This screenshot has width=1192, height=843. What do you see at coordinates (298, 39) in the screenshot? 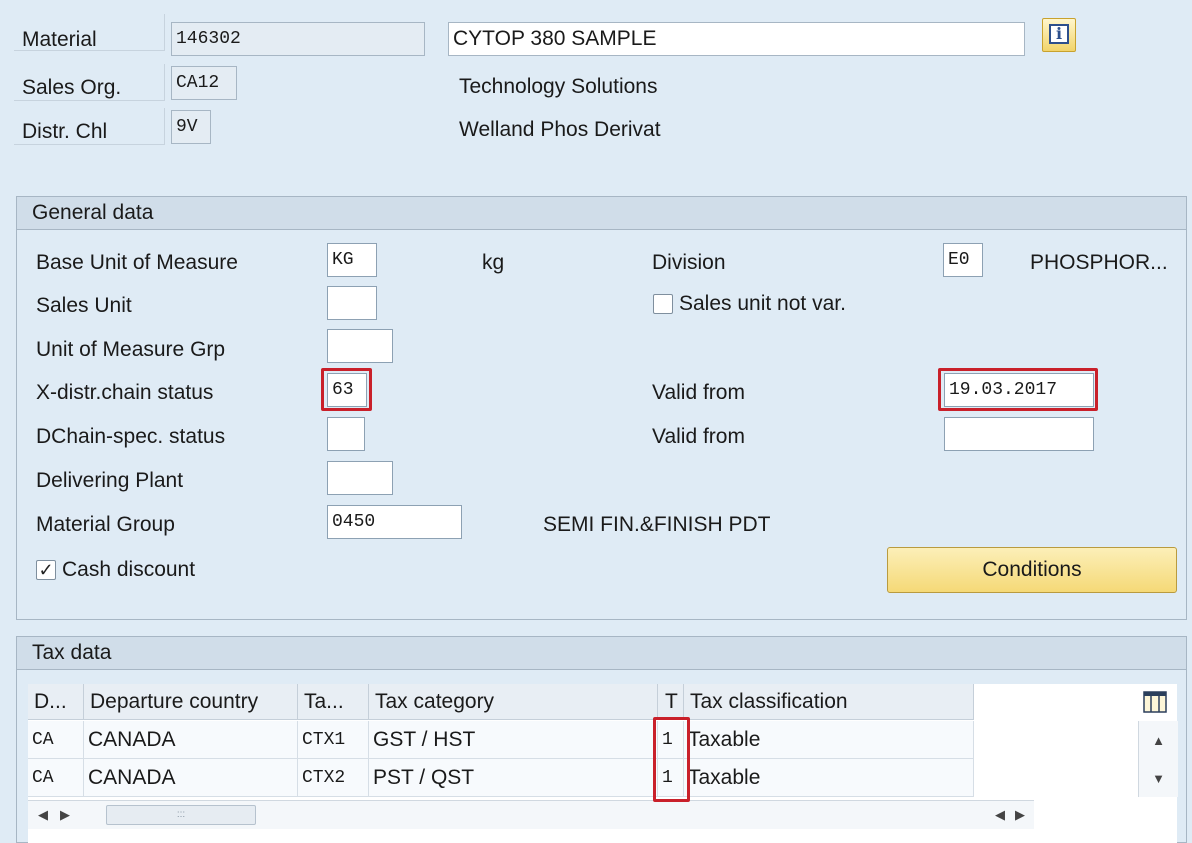
I see `material-field: 146302` at bounding box center [298, 39].